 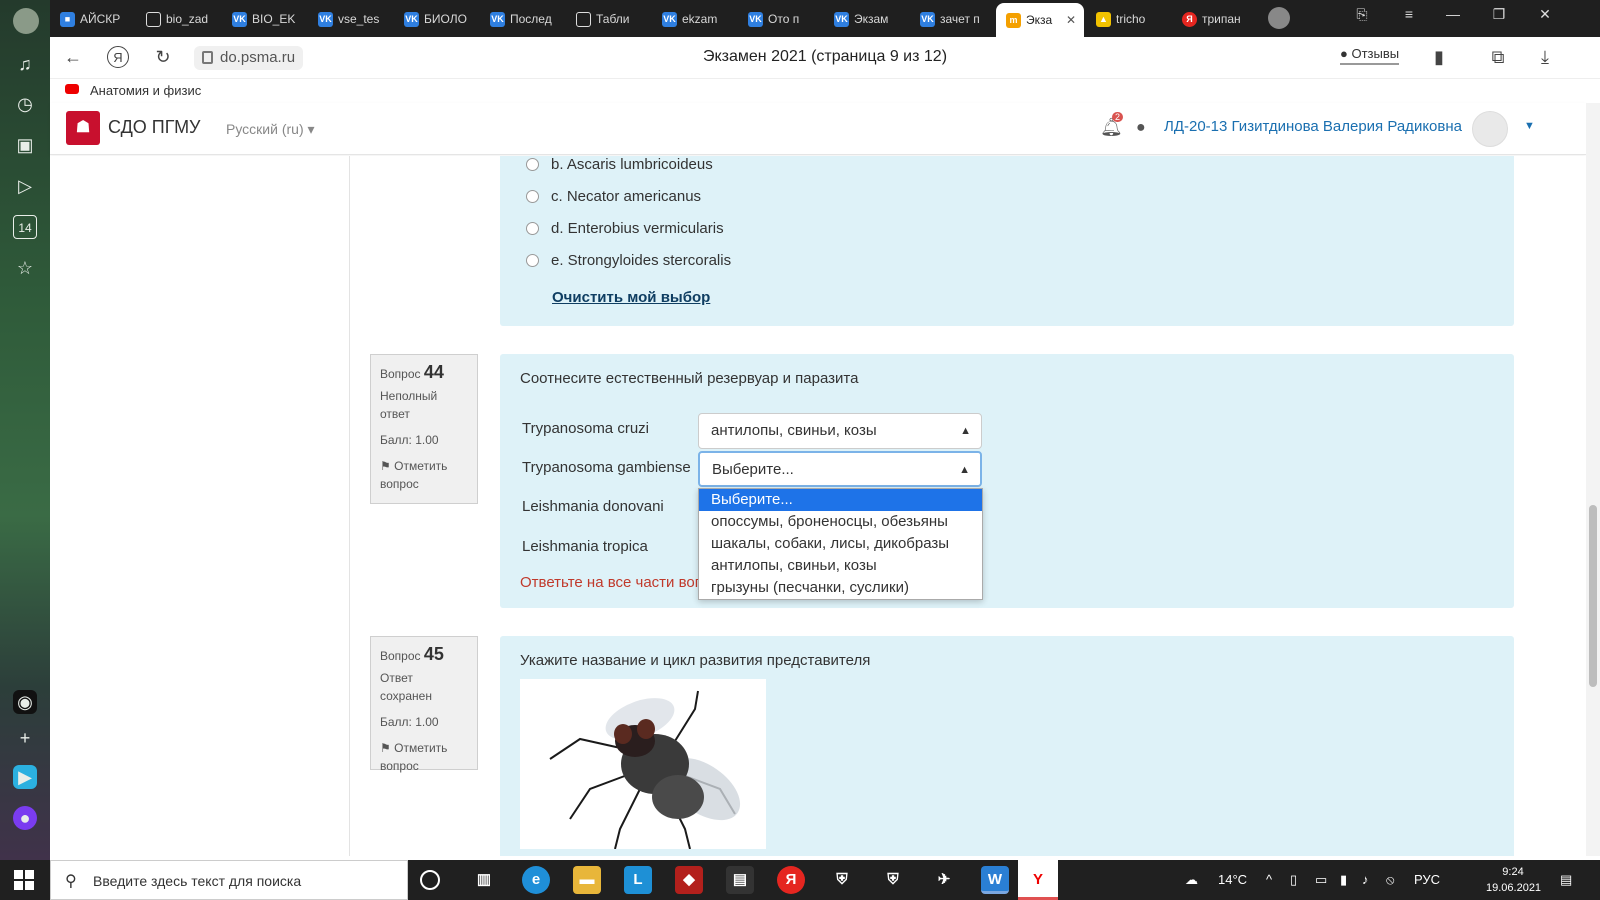 I want to click on dropdown-option: грызуны (песчанки, суслики), so click(x=840, y=588).